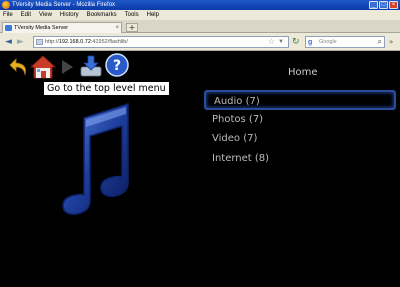 This screenshot has height=287, width=400. Describe the element at coordinates (102, 15) in the screenshot. I see `menu-bookmarks: Bookmarks` at that location.